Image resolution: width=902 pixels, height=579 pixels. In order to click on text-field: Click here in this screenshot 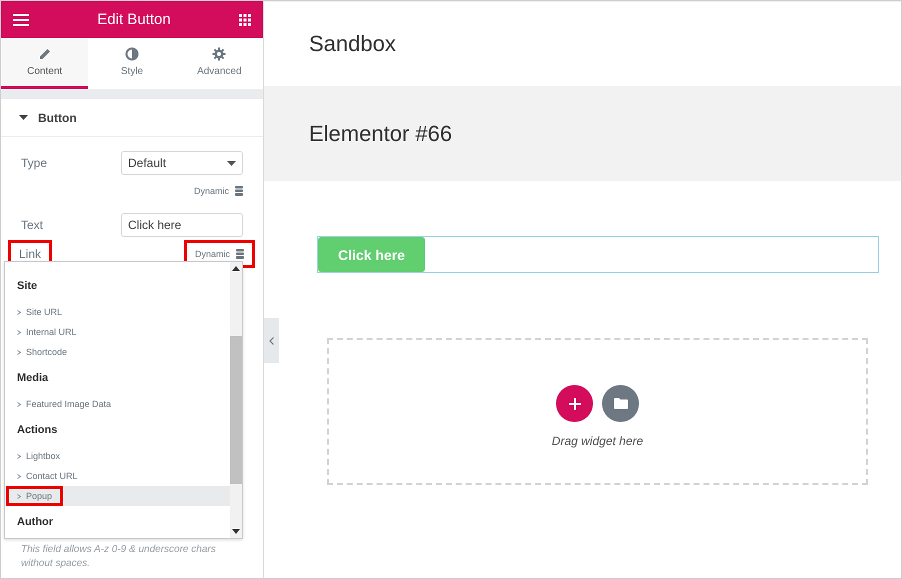, I will do `click(182, 225)`.